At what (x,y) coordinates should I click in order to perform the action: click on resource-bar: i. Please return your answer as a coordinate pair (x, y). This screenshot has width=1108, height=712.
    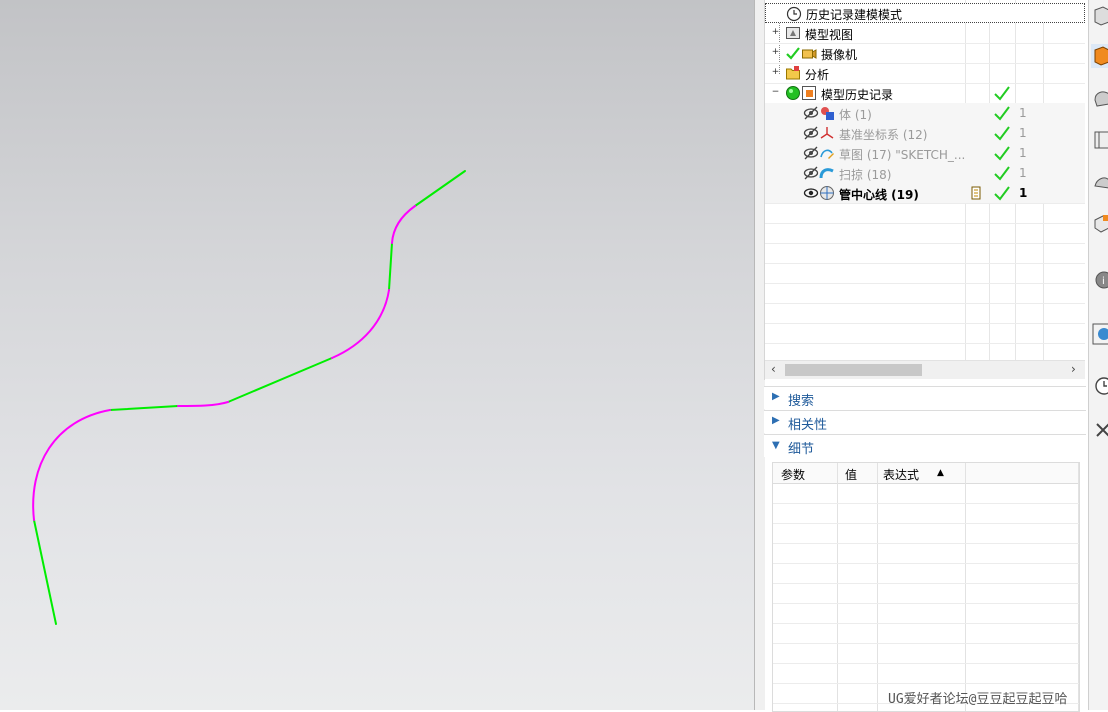
    Looking at the image, I should click on (1098, 355).